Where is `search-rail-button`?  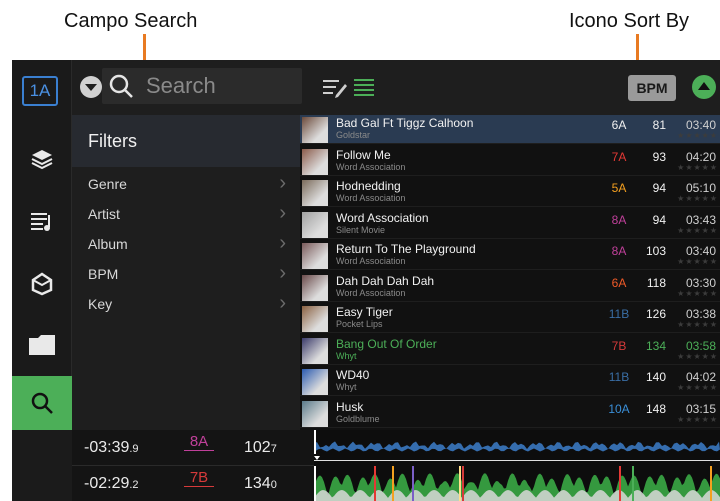 search-rail-button is located at coordinates (42, 403).